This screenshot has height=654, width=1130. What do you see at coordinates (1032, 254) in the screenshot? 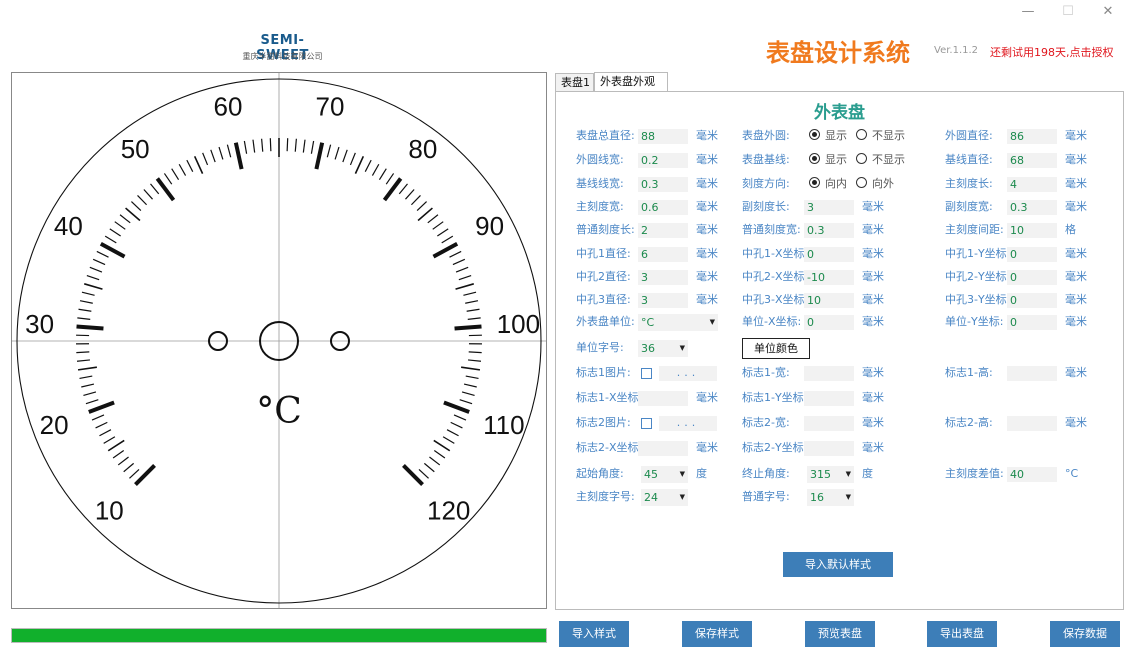
I see `hole1-y-input: 0` at bounding box center [1032, 254].